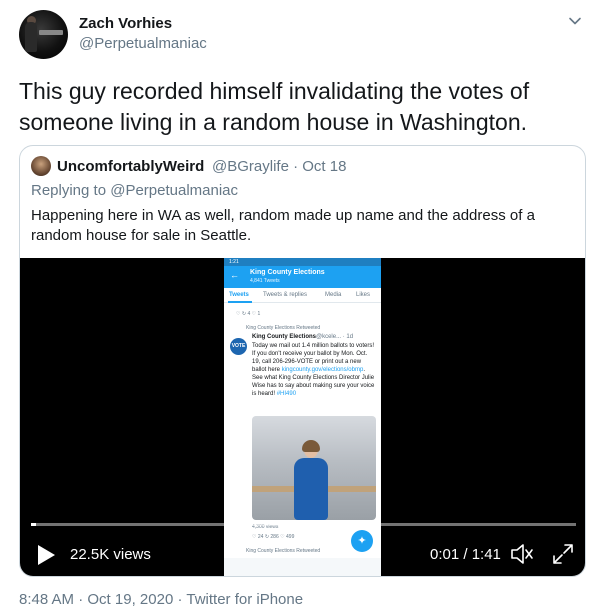 The image size is (594, 615). I want to click on phone-tweet-handle: @kcele... · 1d, so click(335, 337).